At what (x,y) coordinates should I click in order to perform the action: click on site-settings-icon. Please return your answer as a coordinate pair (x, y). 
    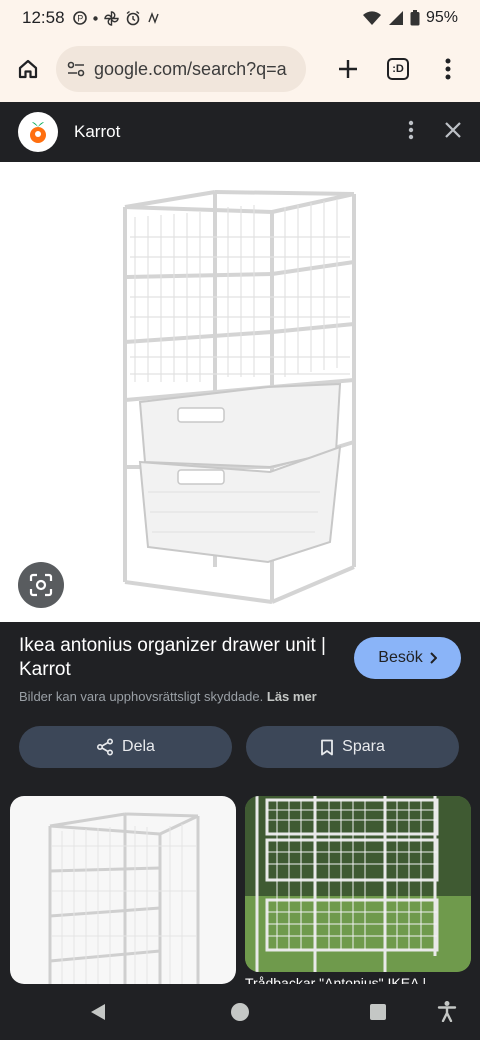
    Looking at the image, I should click on (76, 69).